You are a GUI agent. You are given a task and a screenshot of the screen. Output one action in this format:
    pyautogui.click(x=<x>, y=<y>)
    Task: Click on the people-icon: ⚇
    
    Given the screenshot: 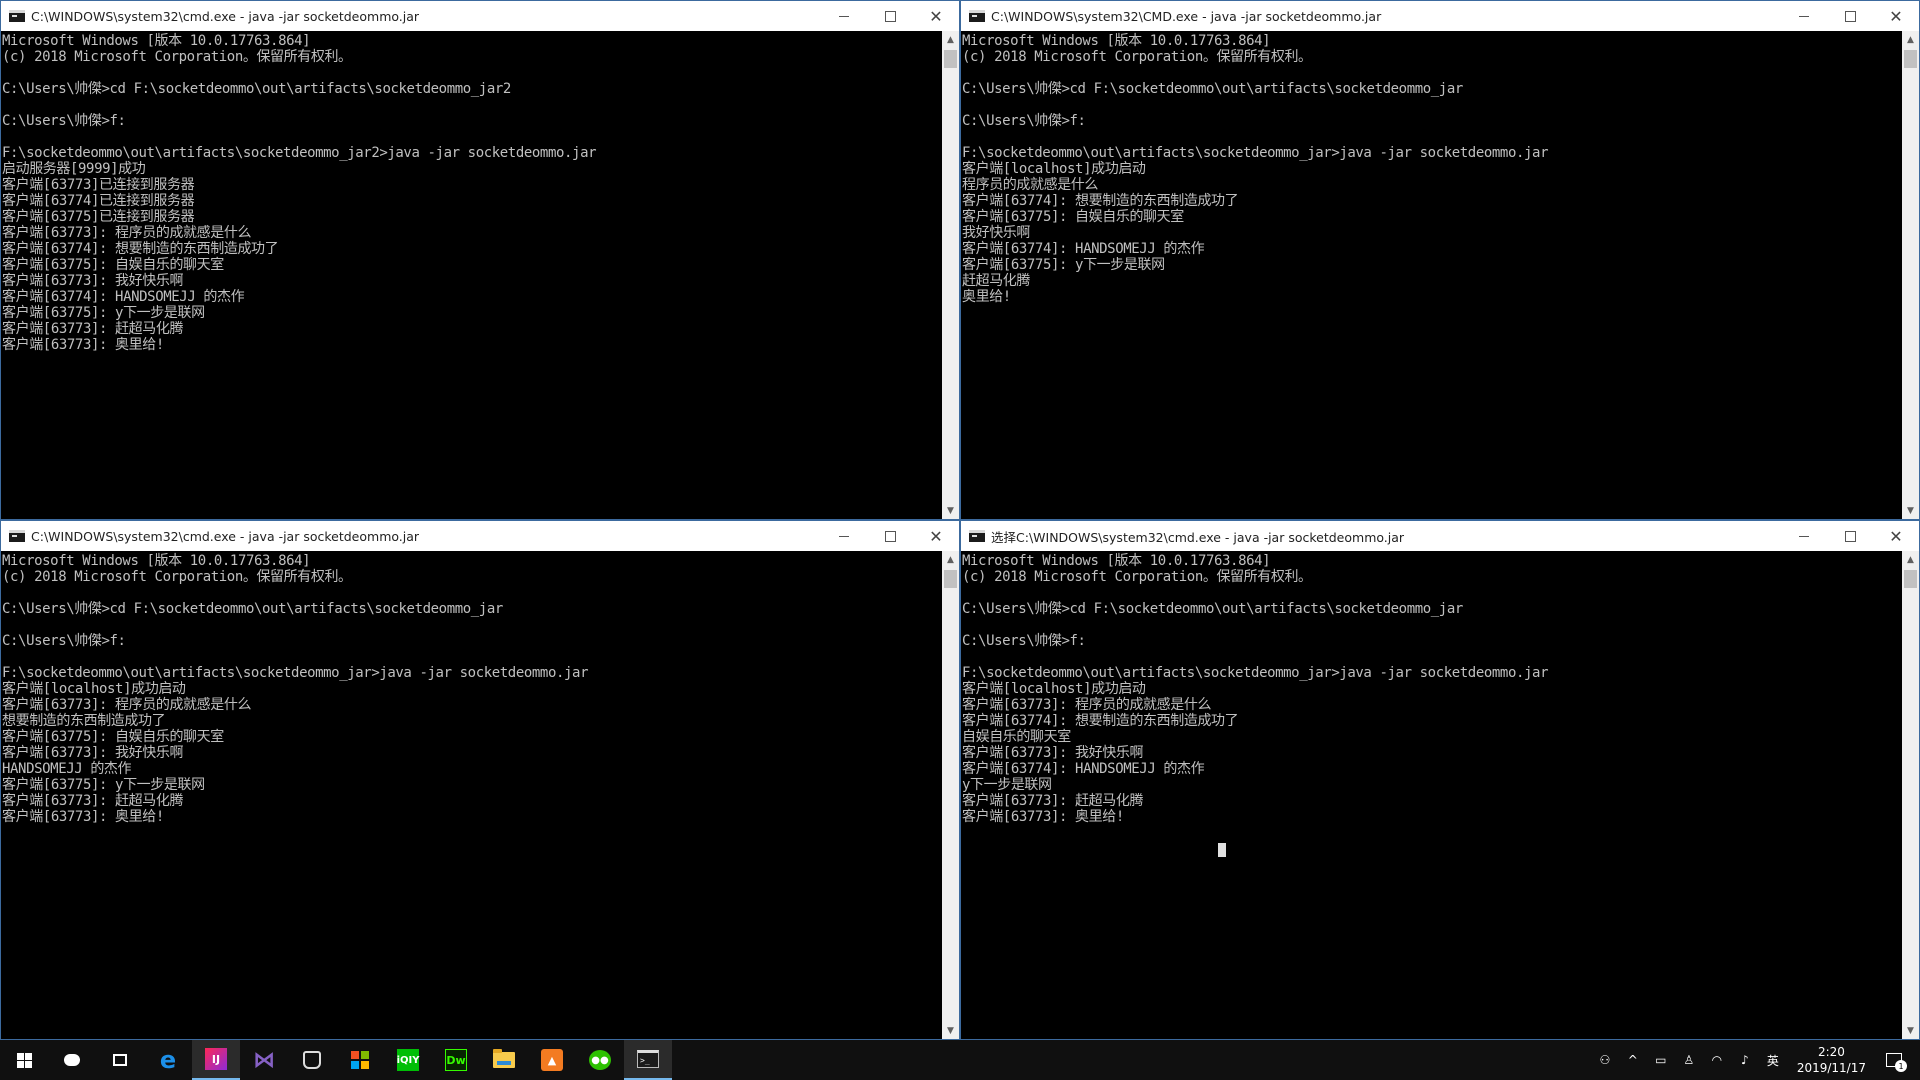 What is the action you would take?
    pyautogui.click(x=1605, y=1060)
    